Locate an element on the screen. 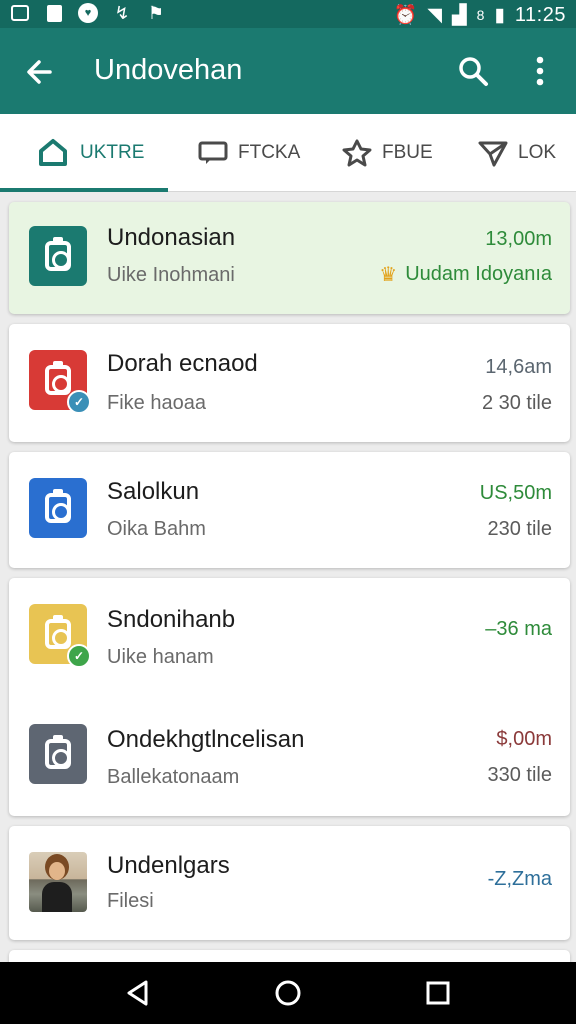  gallery-icon is located at coordinates (20, 13).